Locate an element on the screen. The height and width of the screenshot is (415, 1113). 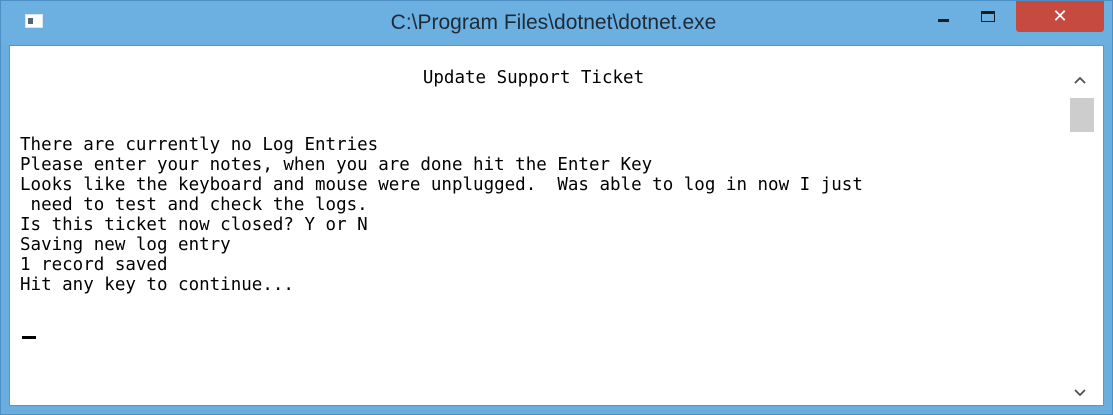
close-button: ✕ is located at coordinates (1060, 16).